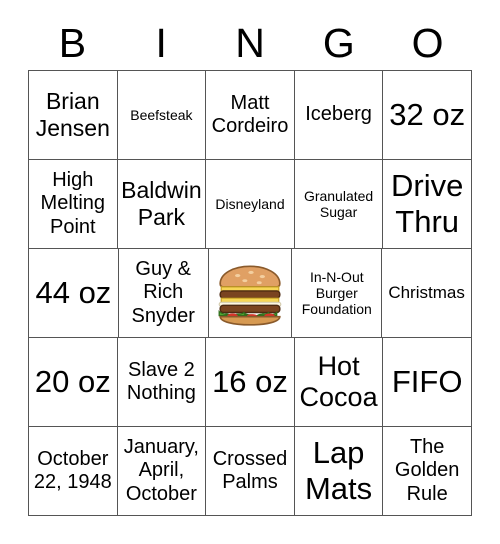 The height and width of the screenshot is (544, 500). I want to click on bingo-cell: Christmas, so click(427, 293).